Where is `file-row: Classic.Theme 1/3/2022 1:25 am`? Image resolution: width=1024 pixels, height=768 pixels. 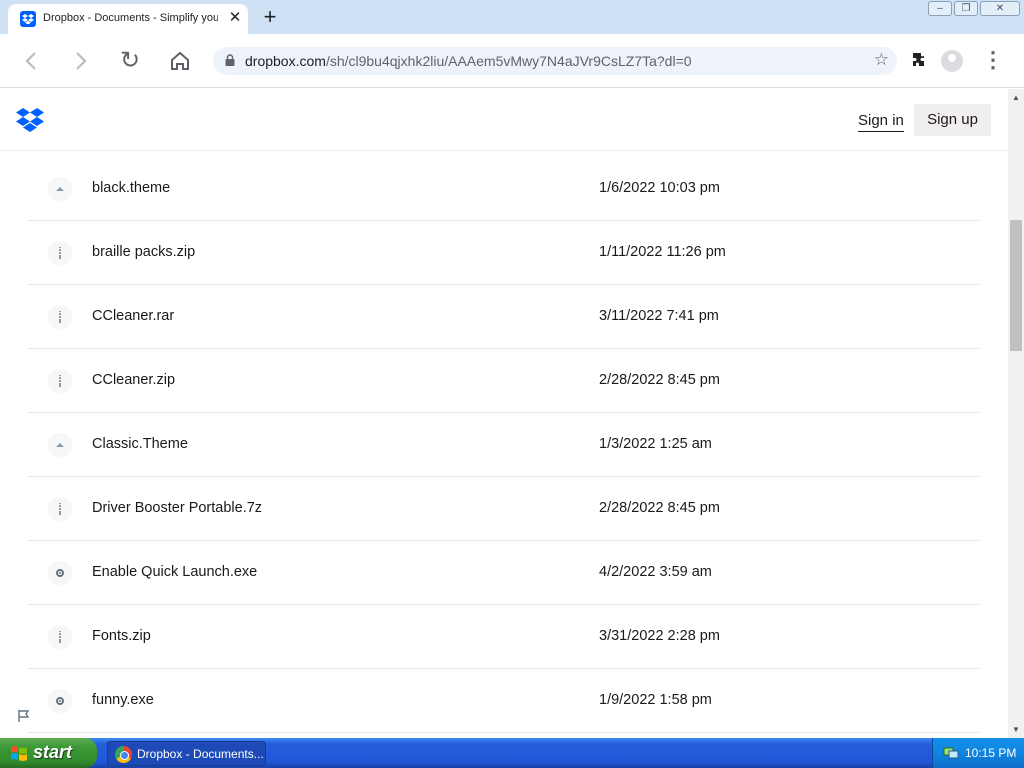
file-row: Classic.Theme 1/3/2022 1:25 am is located at coordinates (503, 445).